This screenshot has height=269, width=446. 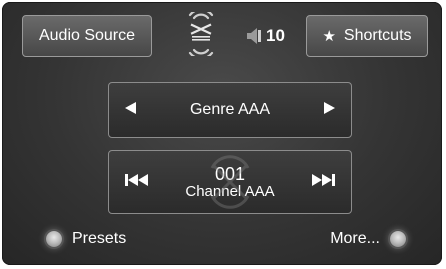 I want to click on previous-channel-icon, so click(x=137, y=182).